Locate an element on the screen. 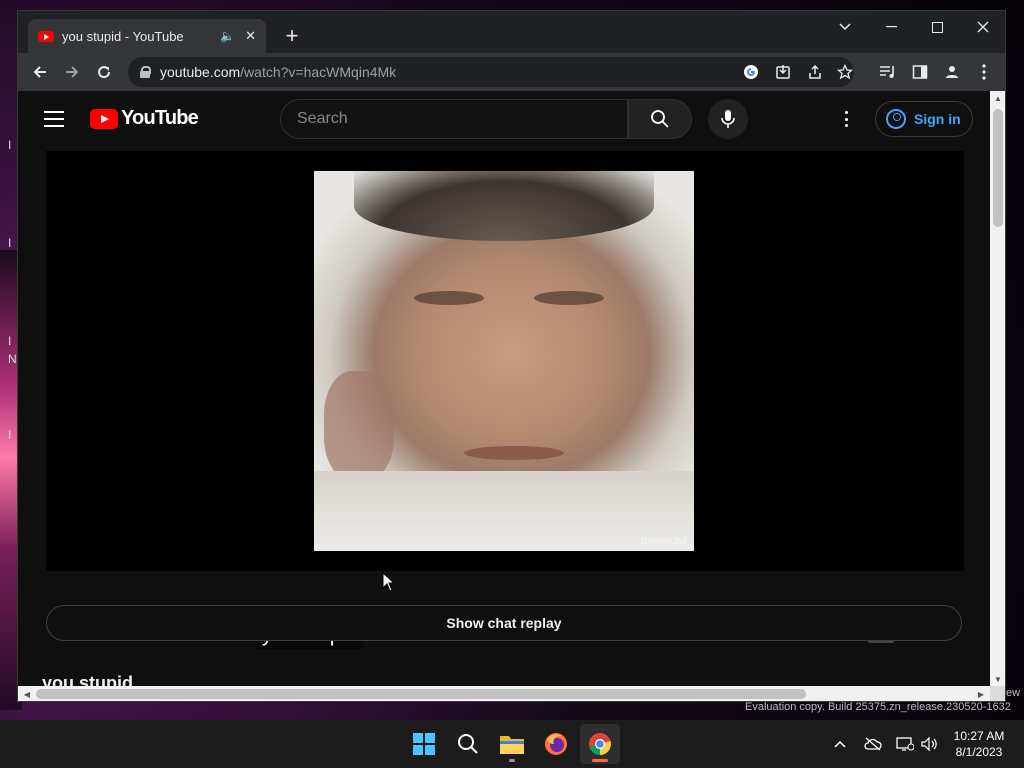 This screenshot has height=768, width=1024. new-tab-button: + is located at coordinates (292, 36).